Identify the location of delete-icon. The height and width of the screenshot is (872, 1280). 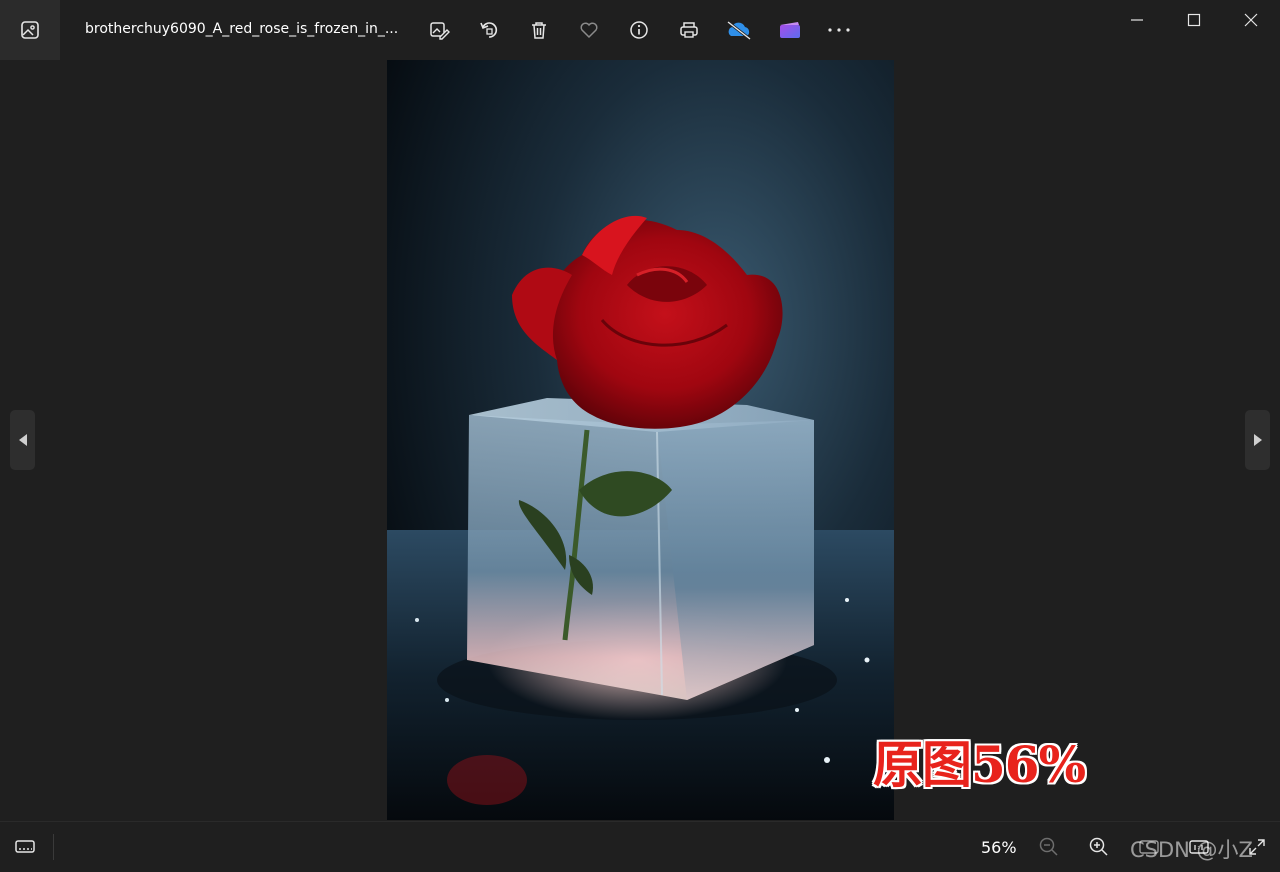
(539, 30).